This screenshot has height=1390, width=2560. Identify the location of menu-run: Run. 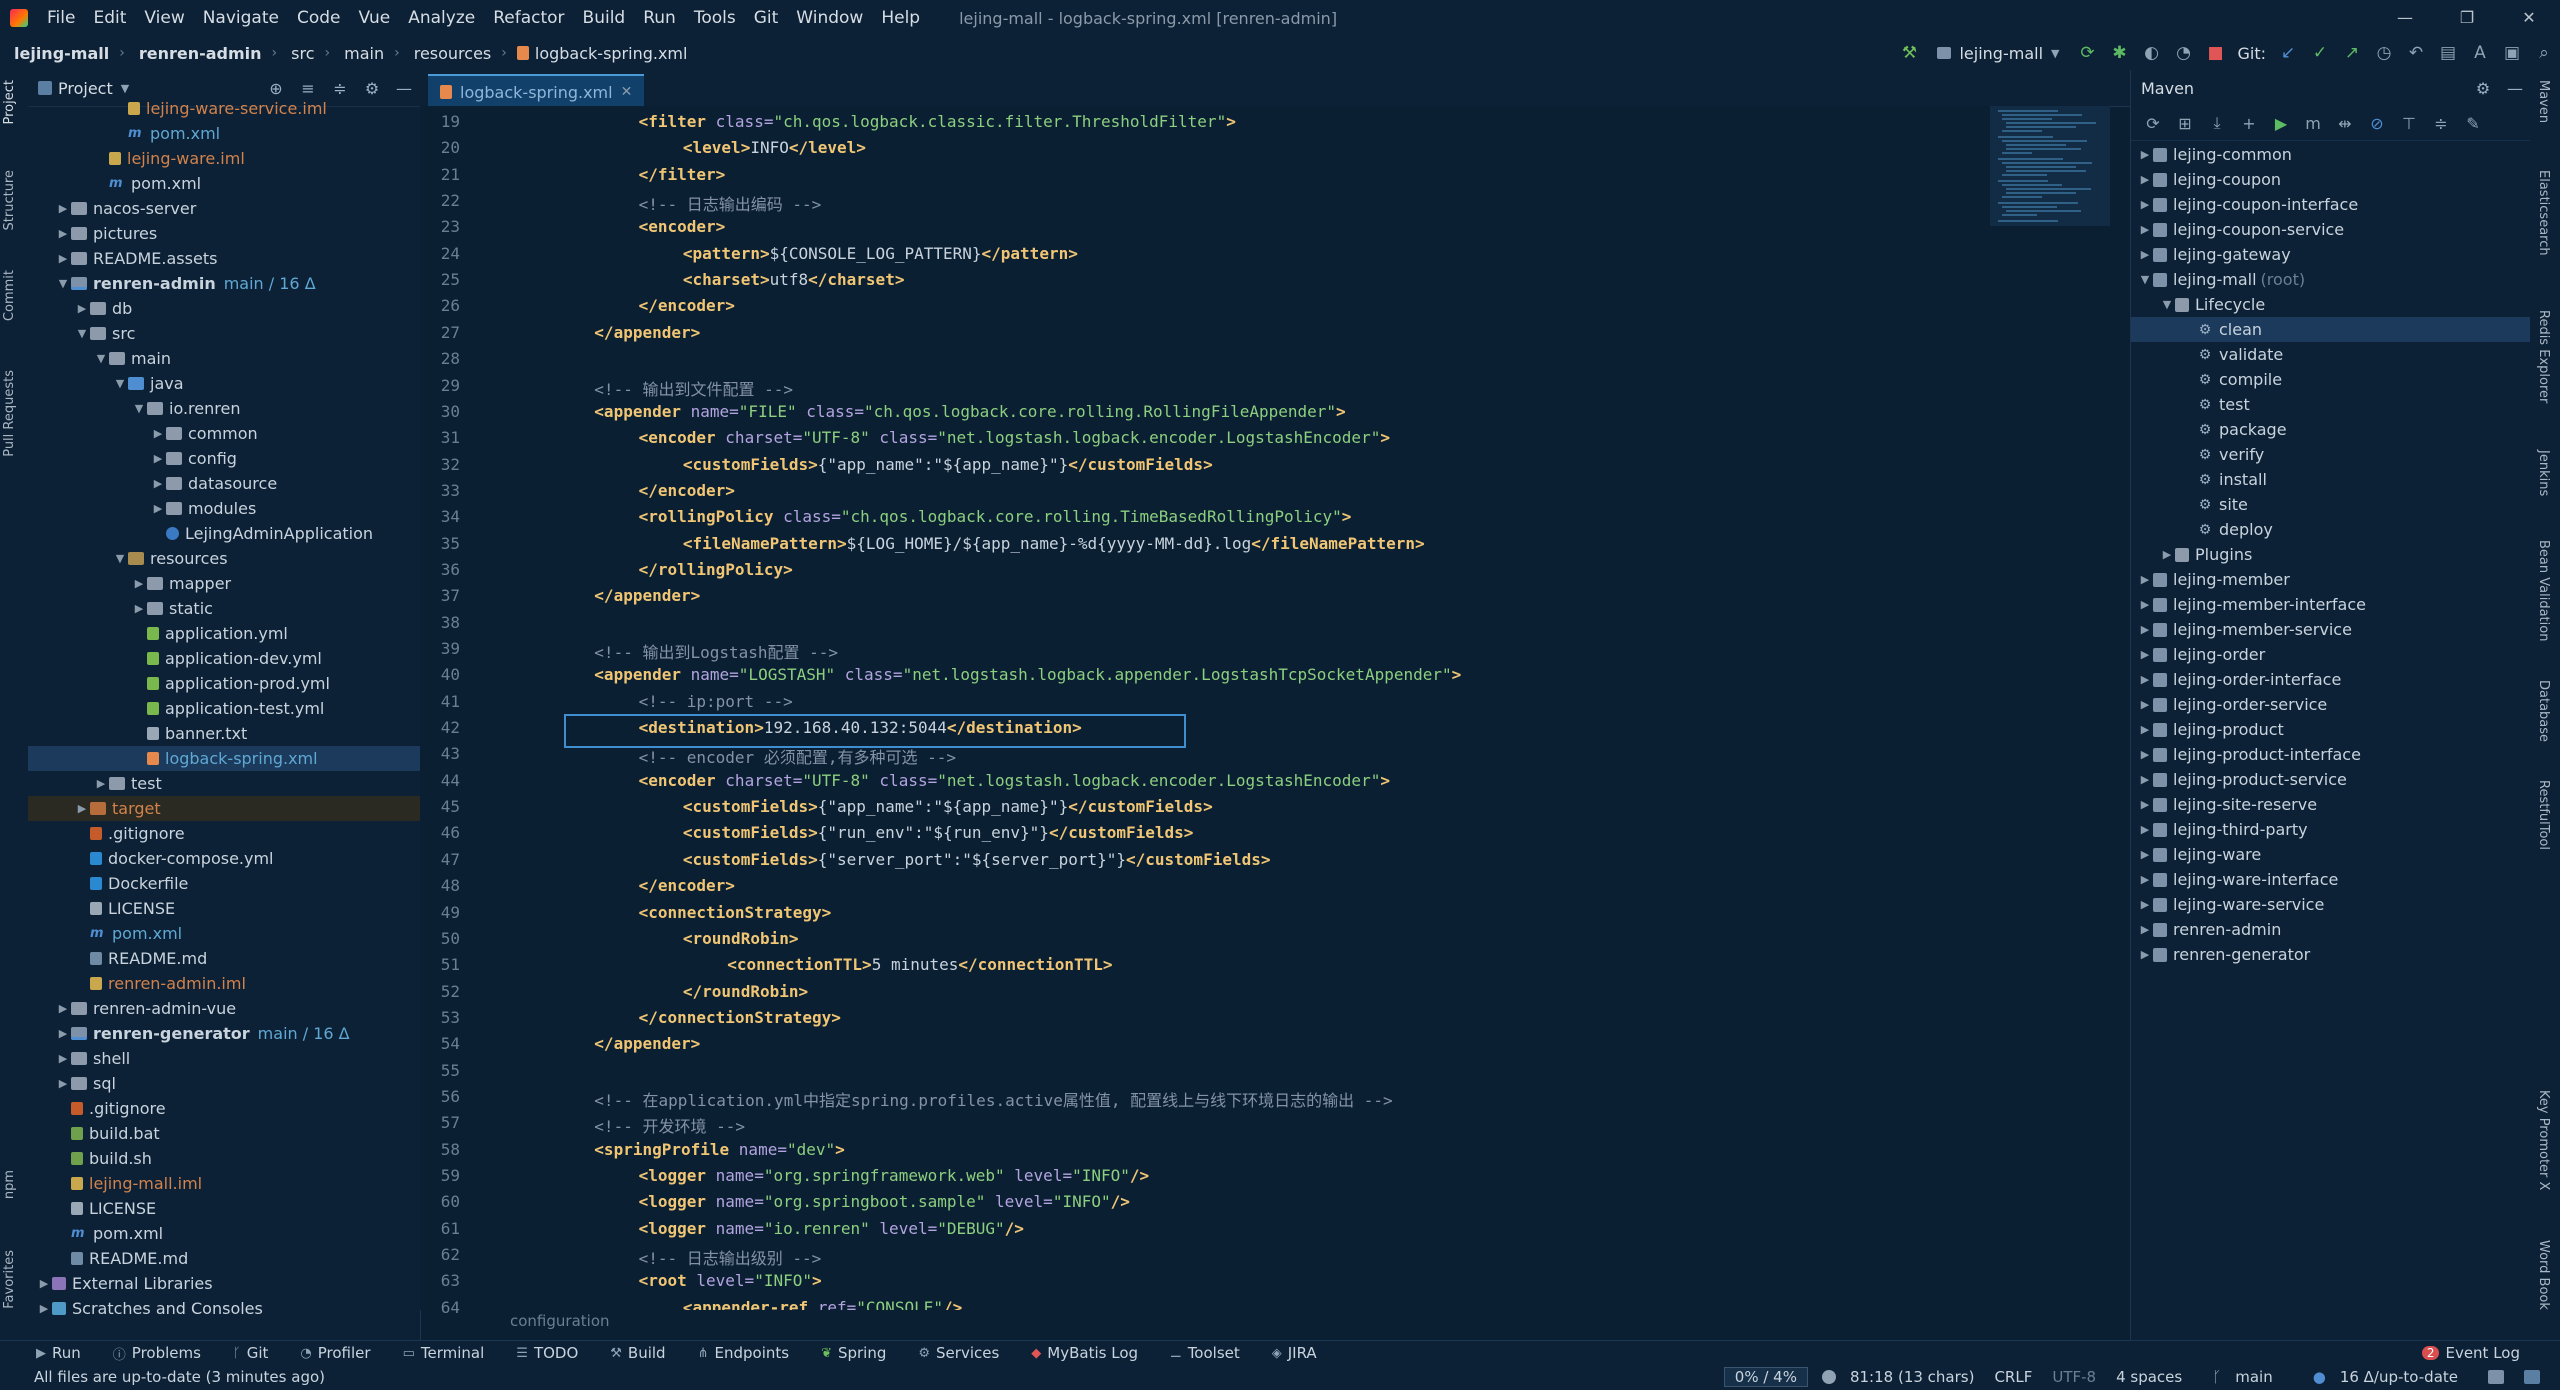
(659, 18).